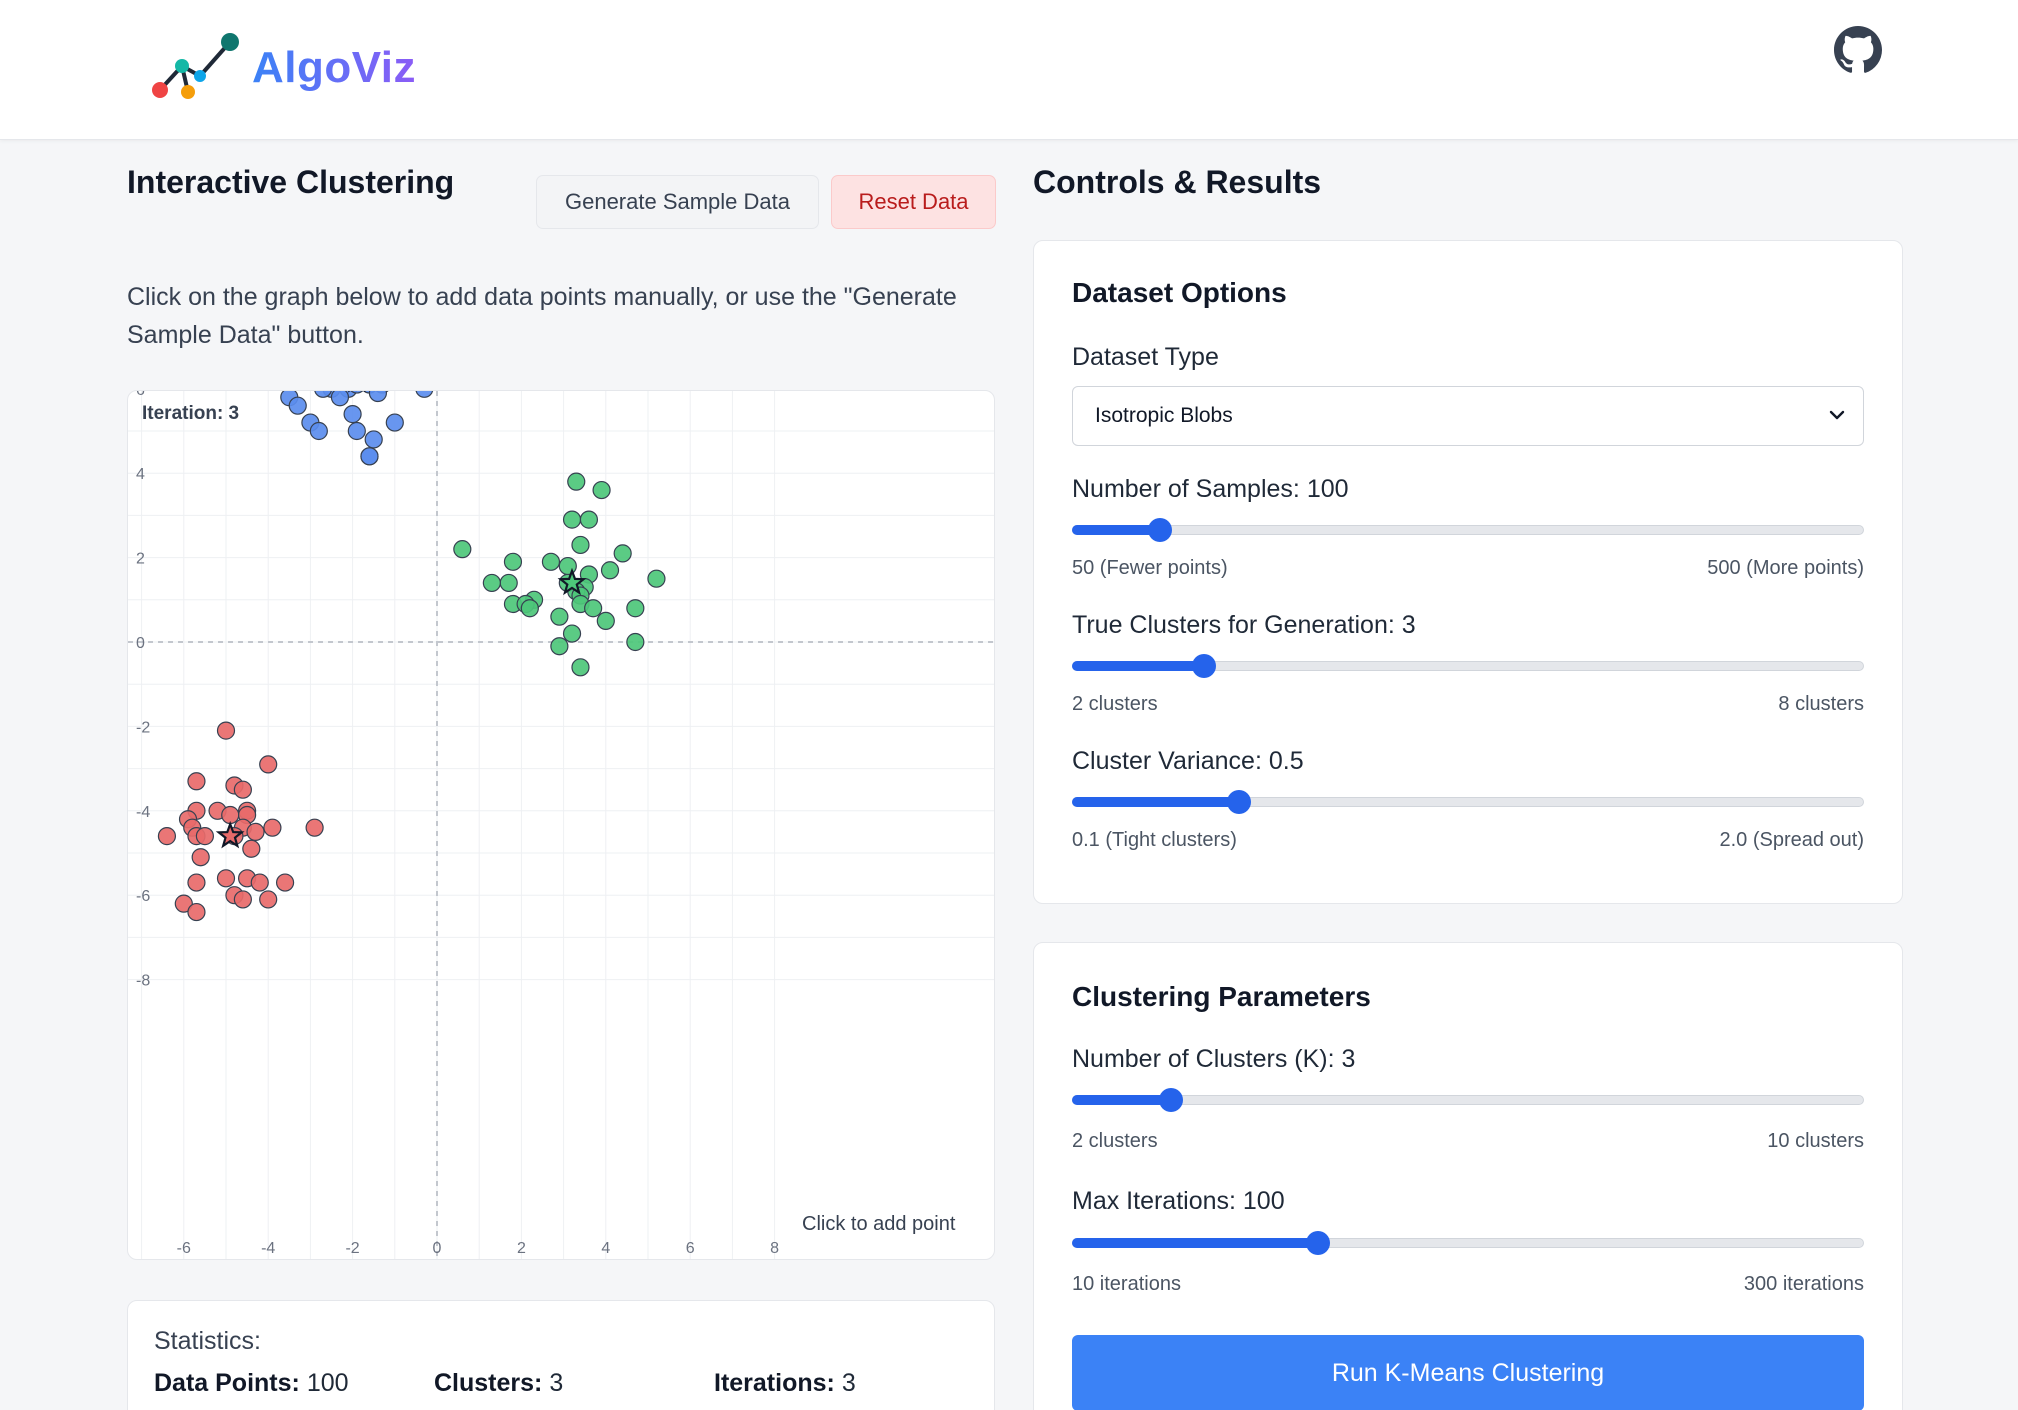 The height and width of the screenshot is (1410, 2018). I want to click on brand-name: AlgoViz, so click(334, 67).